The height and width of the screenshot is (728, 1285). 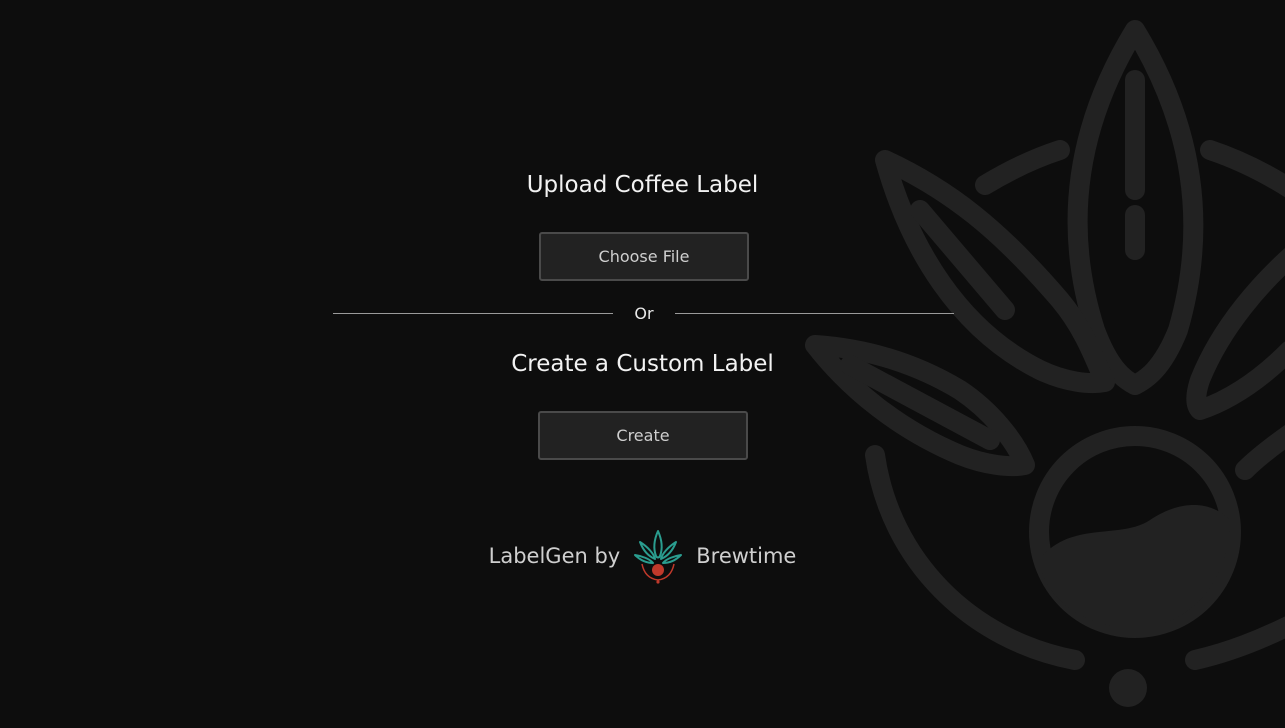 What do you see at coordinates (643, 435) in the screenshot?
I see `create-button: Create` at bounding box center [643, 435].